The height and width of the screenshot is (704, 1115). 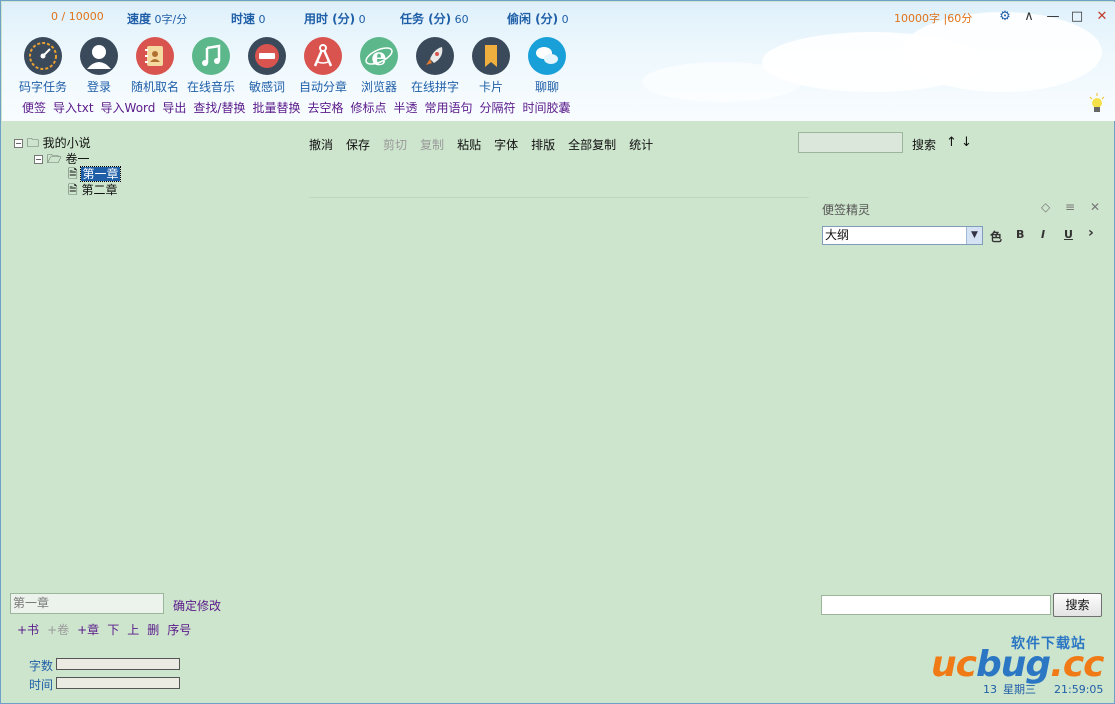 What do you see at coordinates (99, 56) in the screenshot?
I see `user-icon` at bounding box center [99, 56].